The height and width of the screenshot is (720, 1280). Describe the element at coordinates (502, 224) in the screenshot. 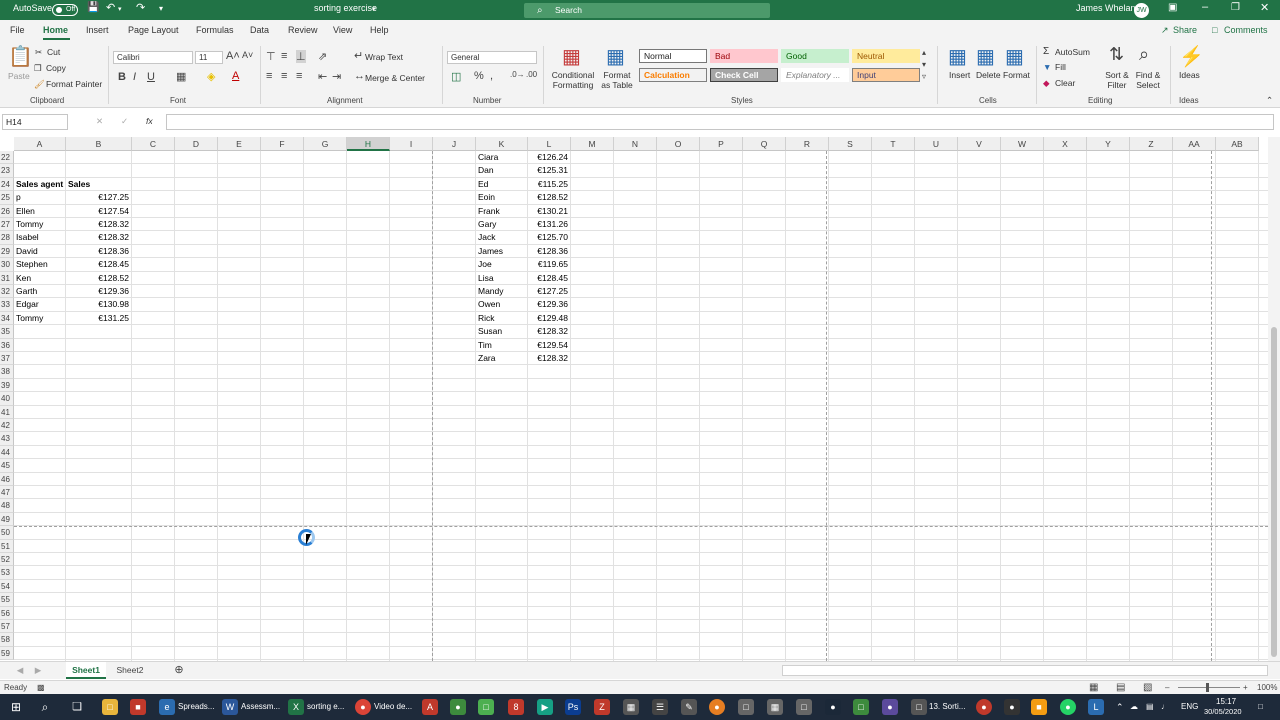

I see `name-cell: Gary` at that location.